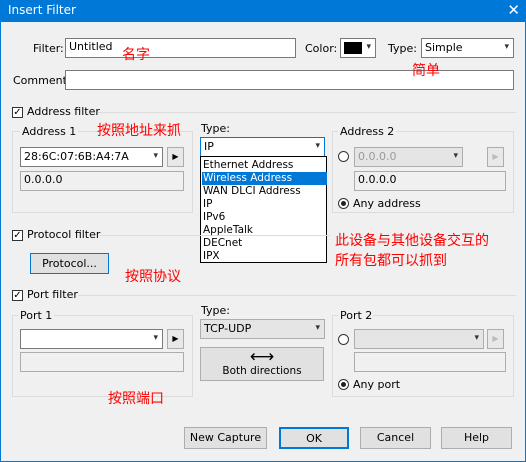 This screenshot has height=462, width=526. What do you see at coordinates (215, 128) in the screenshot?
I see `address-type-label: Type:` at bounding box center [215, 128].